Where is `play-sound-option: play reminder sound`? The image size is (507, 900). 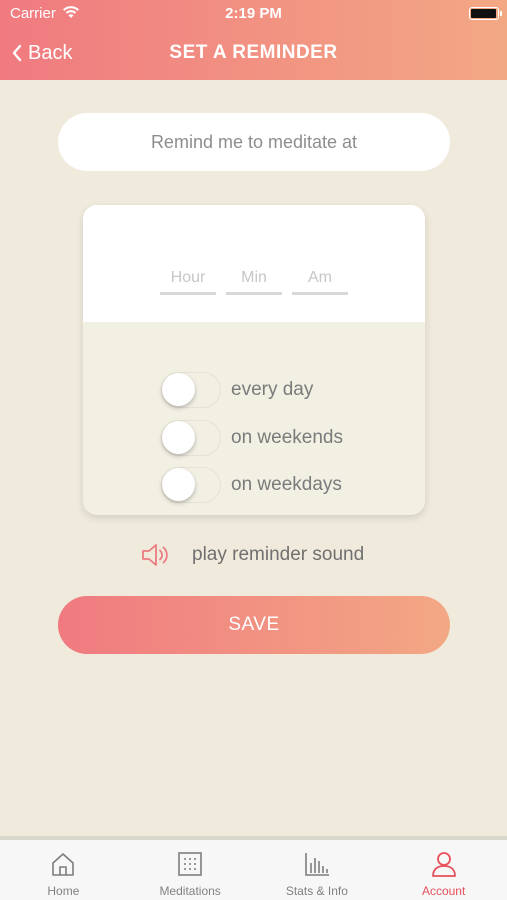
play-sound-option: play reminder sound is located at coordinates (252, 555).